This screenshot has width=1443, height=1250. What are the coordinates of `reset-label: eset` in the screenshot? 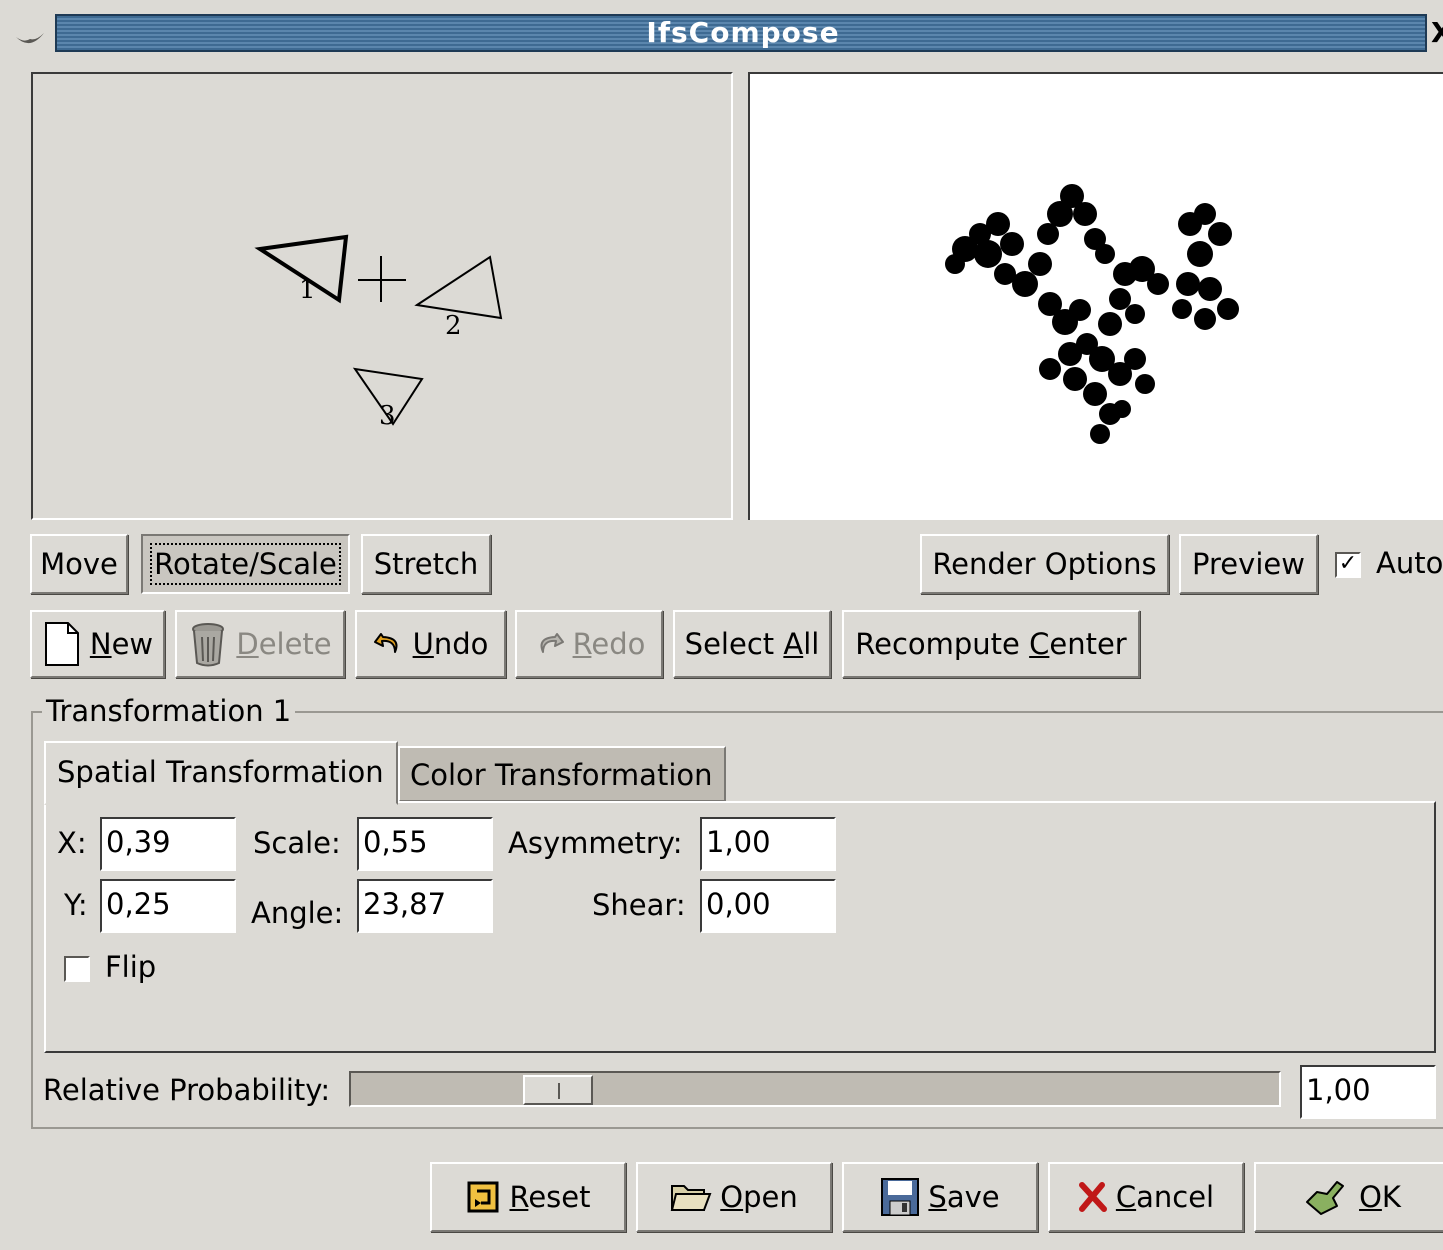 It's located at (559, 1197).